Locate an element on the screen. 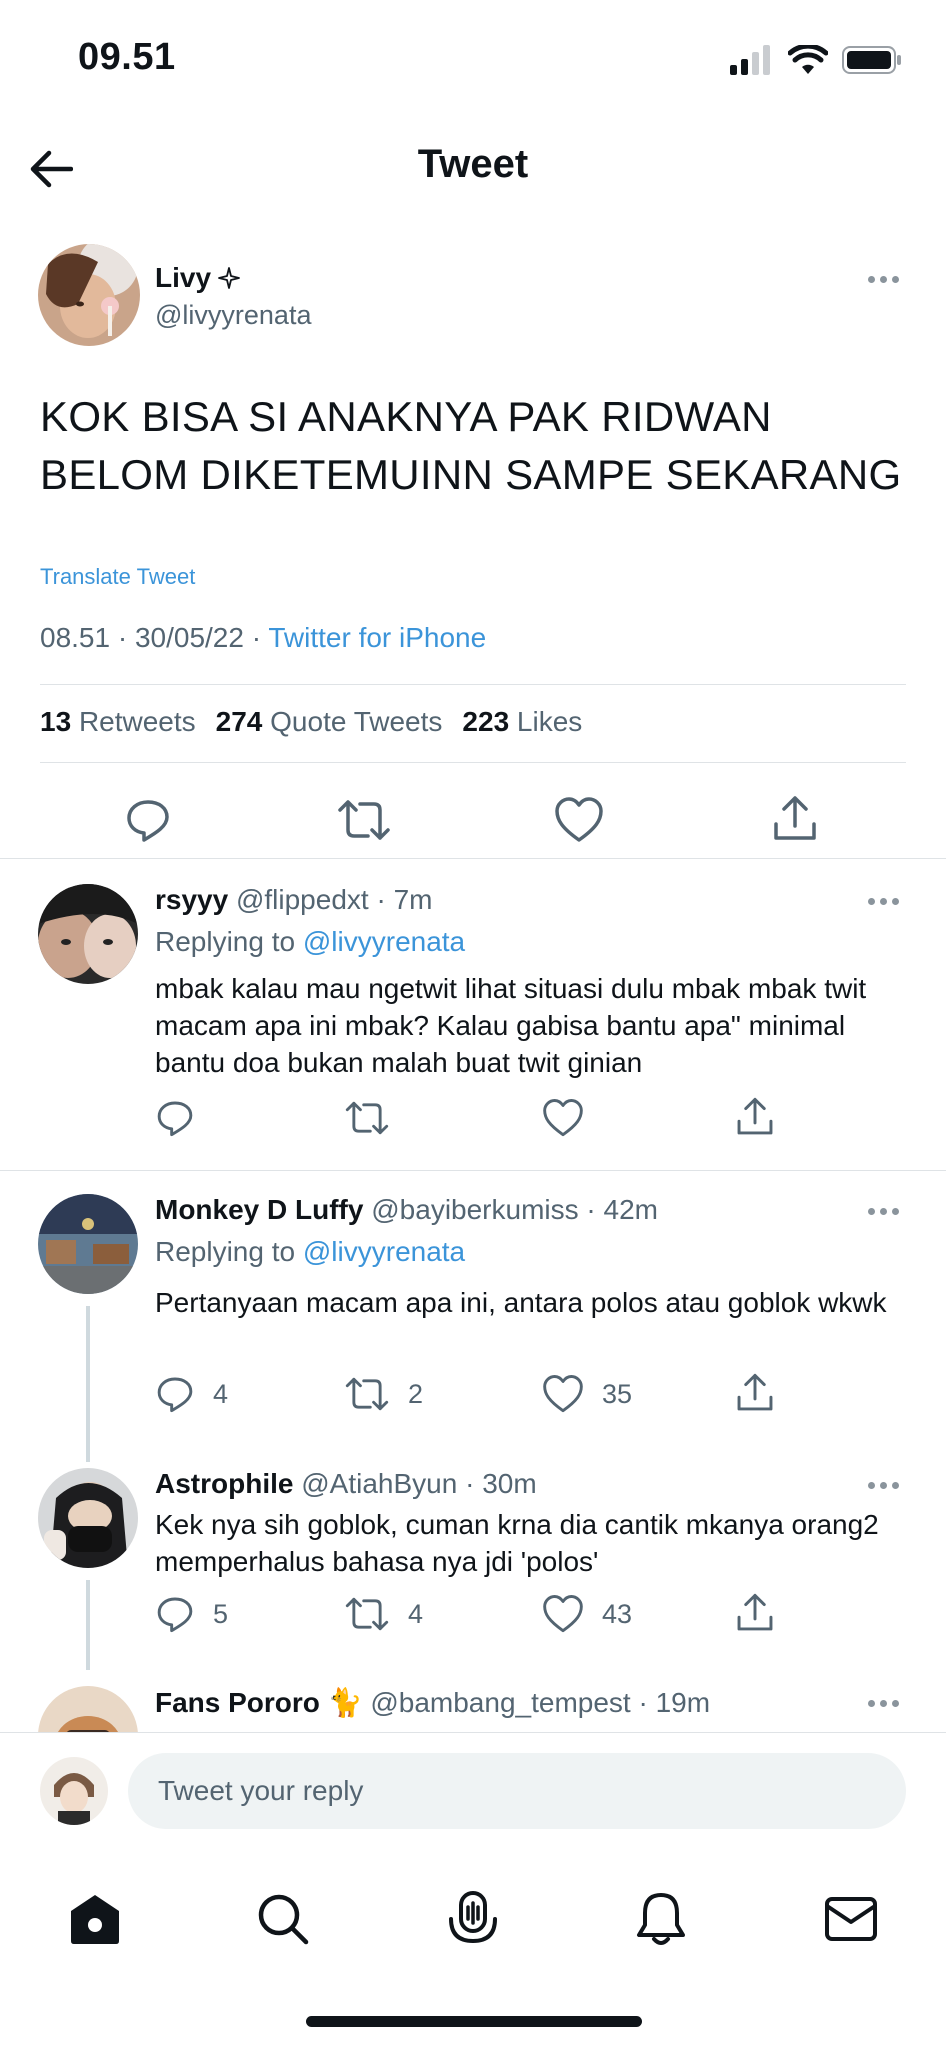 This screenshot has height=2048, width=946. like-count: 35 is located at coordinates (617, 1393).